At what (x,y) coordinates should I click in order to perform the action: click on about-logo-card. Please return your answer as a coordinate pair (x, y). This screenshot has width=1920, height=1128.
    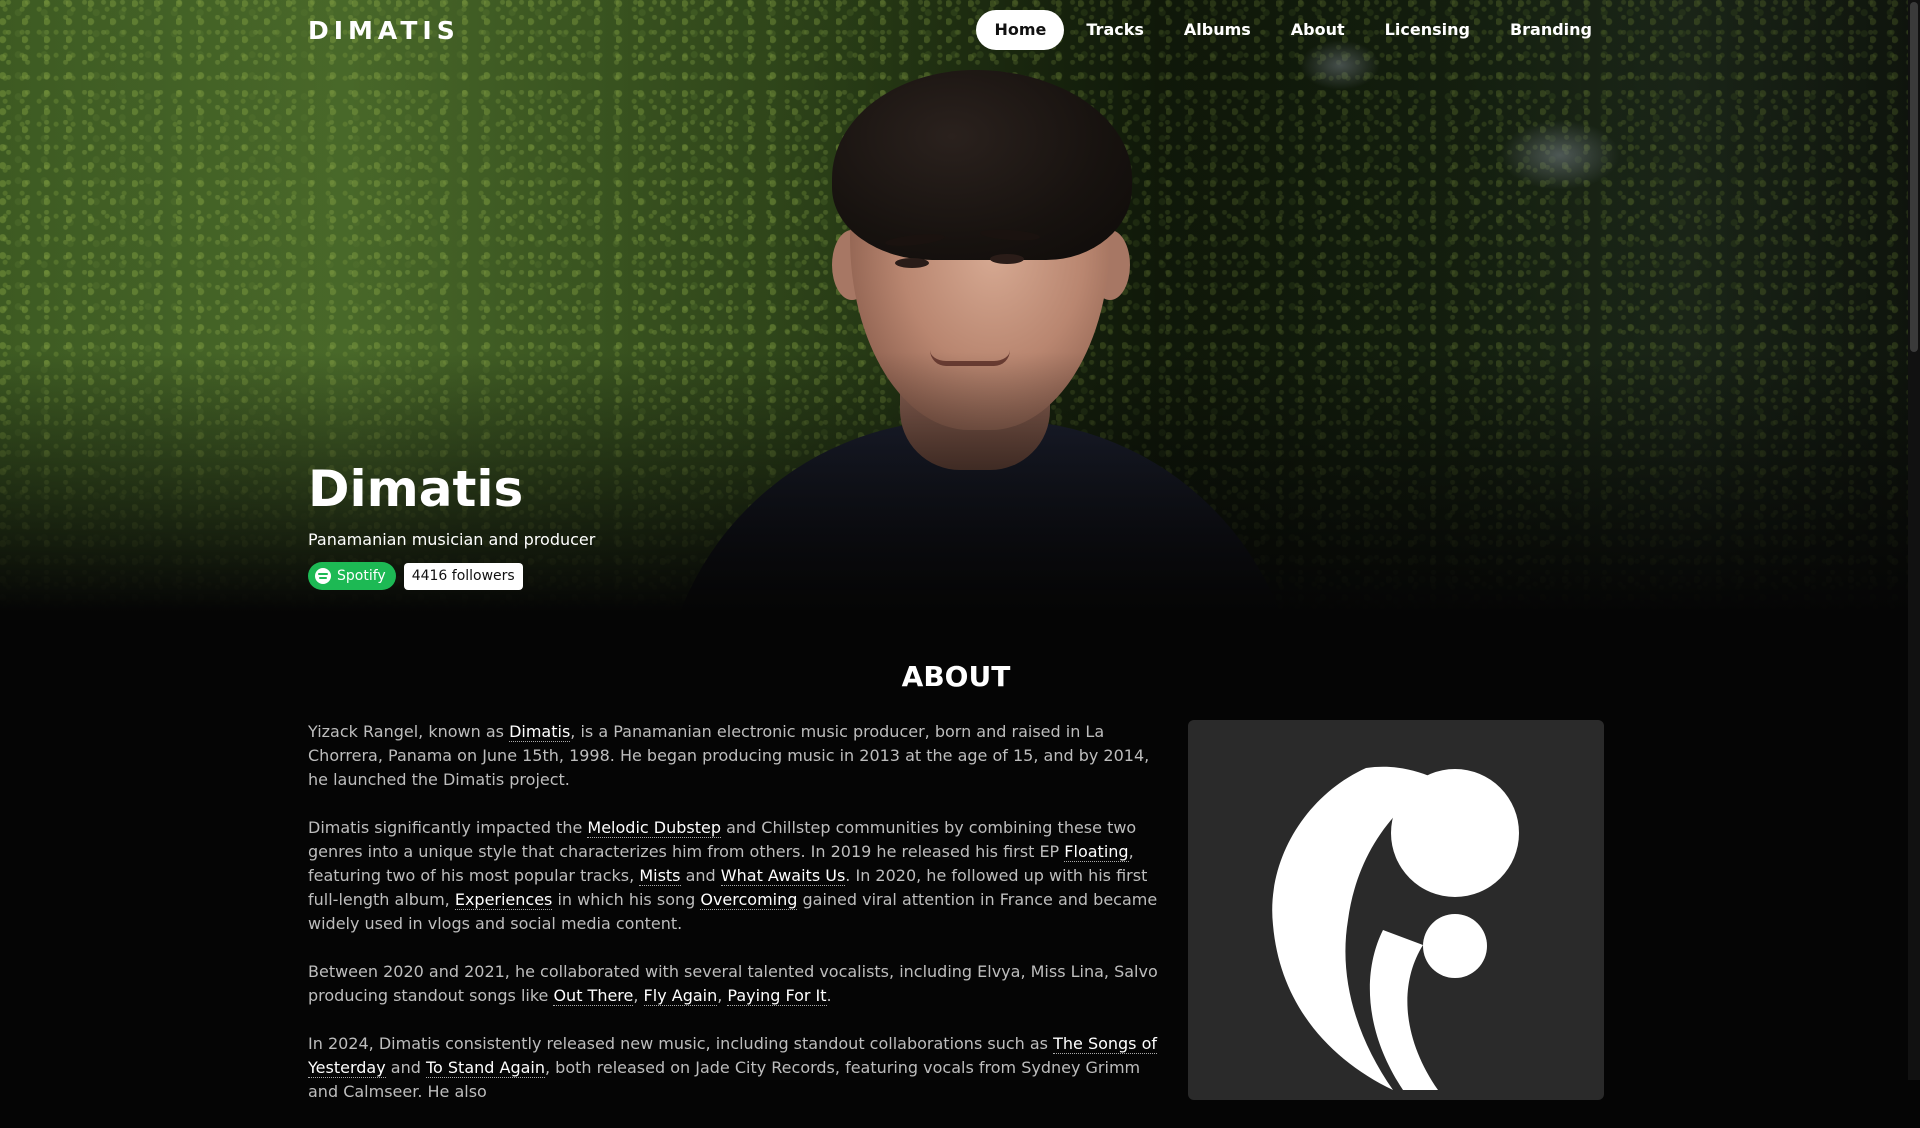
    Looking at the image, I should click on (1396, 910).